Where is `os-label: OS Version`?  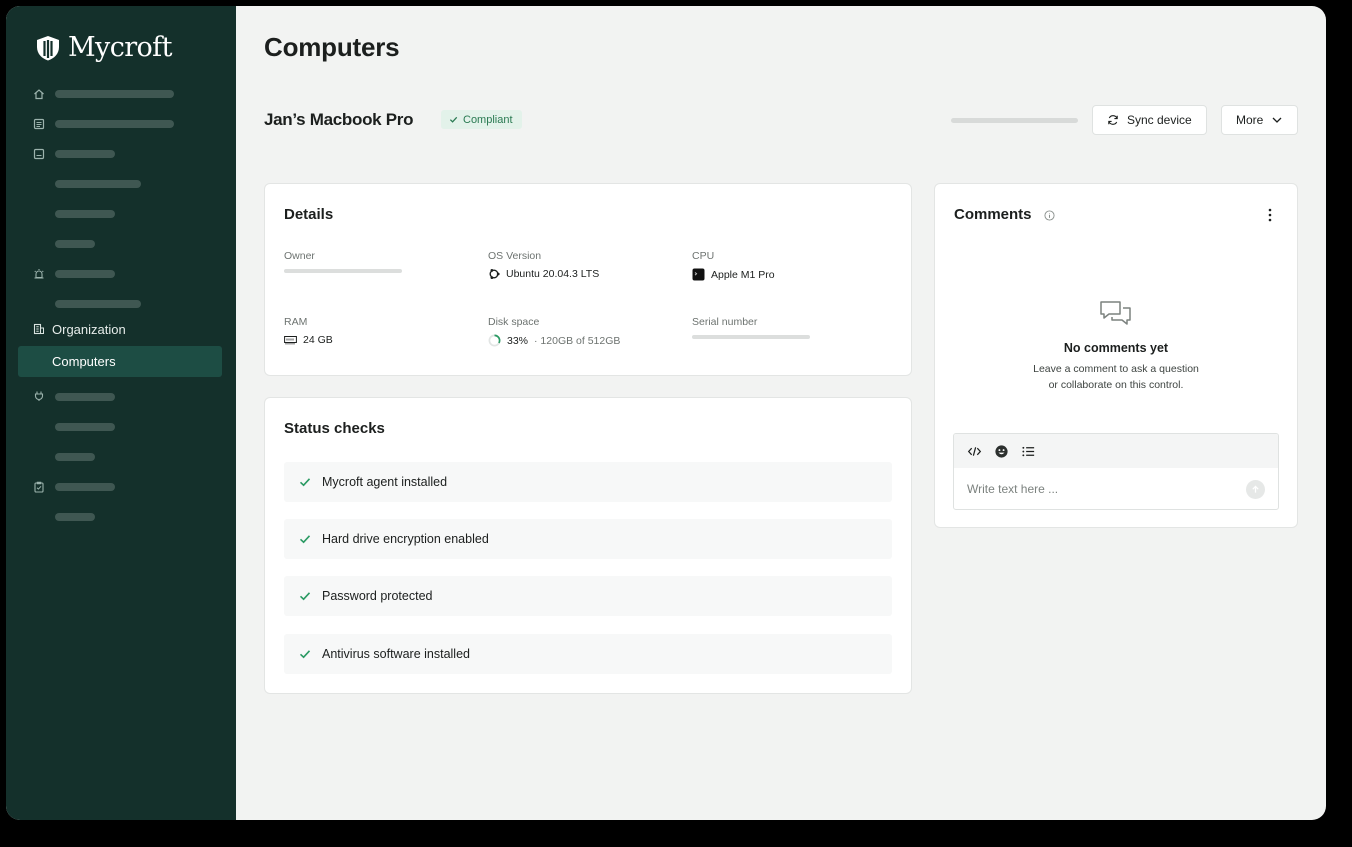
os-label: OS Version is located at coordinates (515, 256).